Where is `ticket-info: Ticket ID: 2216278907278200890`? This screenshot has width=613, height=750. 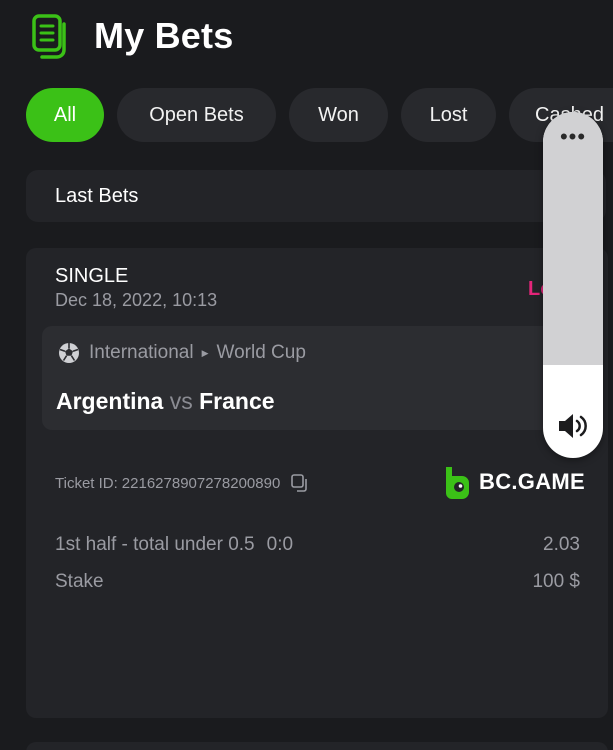 ticket-info: Ticket ID: 2216278907278200890 is located at coordinates (182, 483).